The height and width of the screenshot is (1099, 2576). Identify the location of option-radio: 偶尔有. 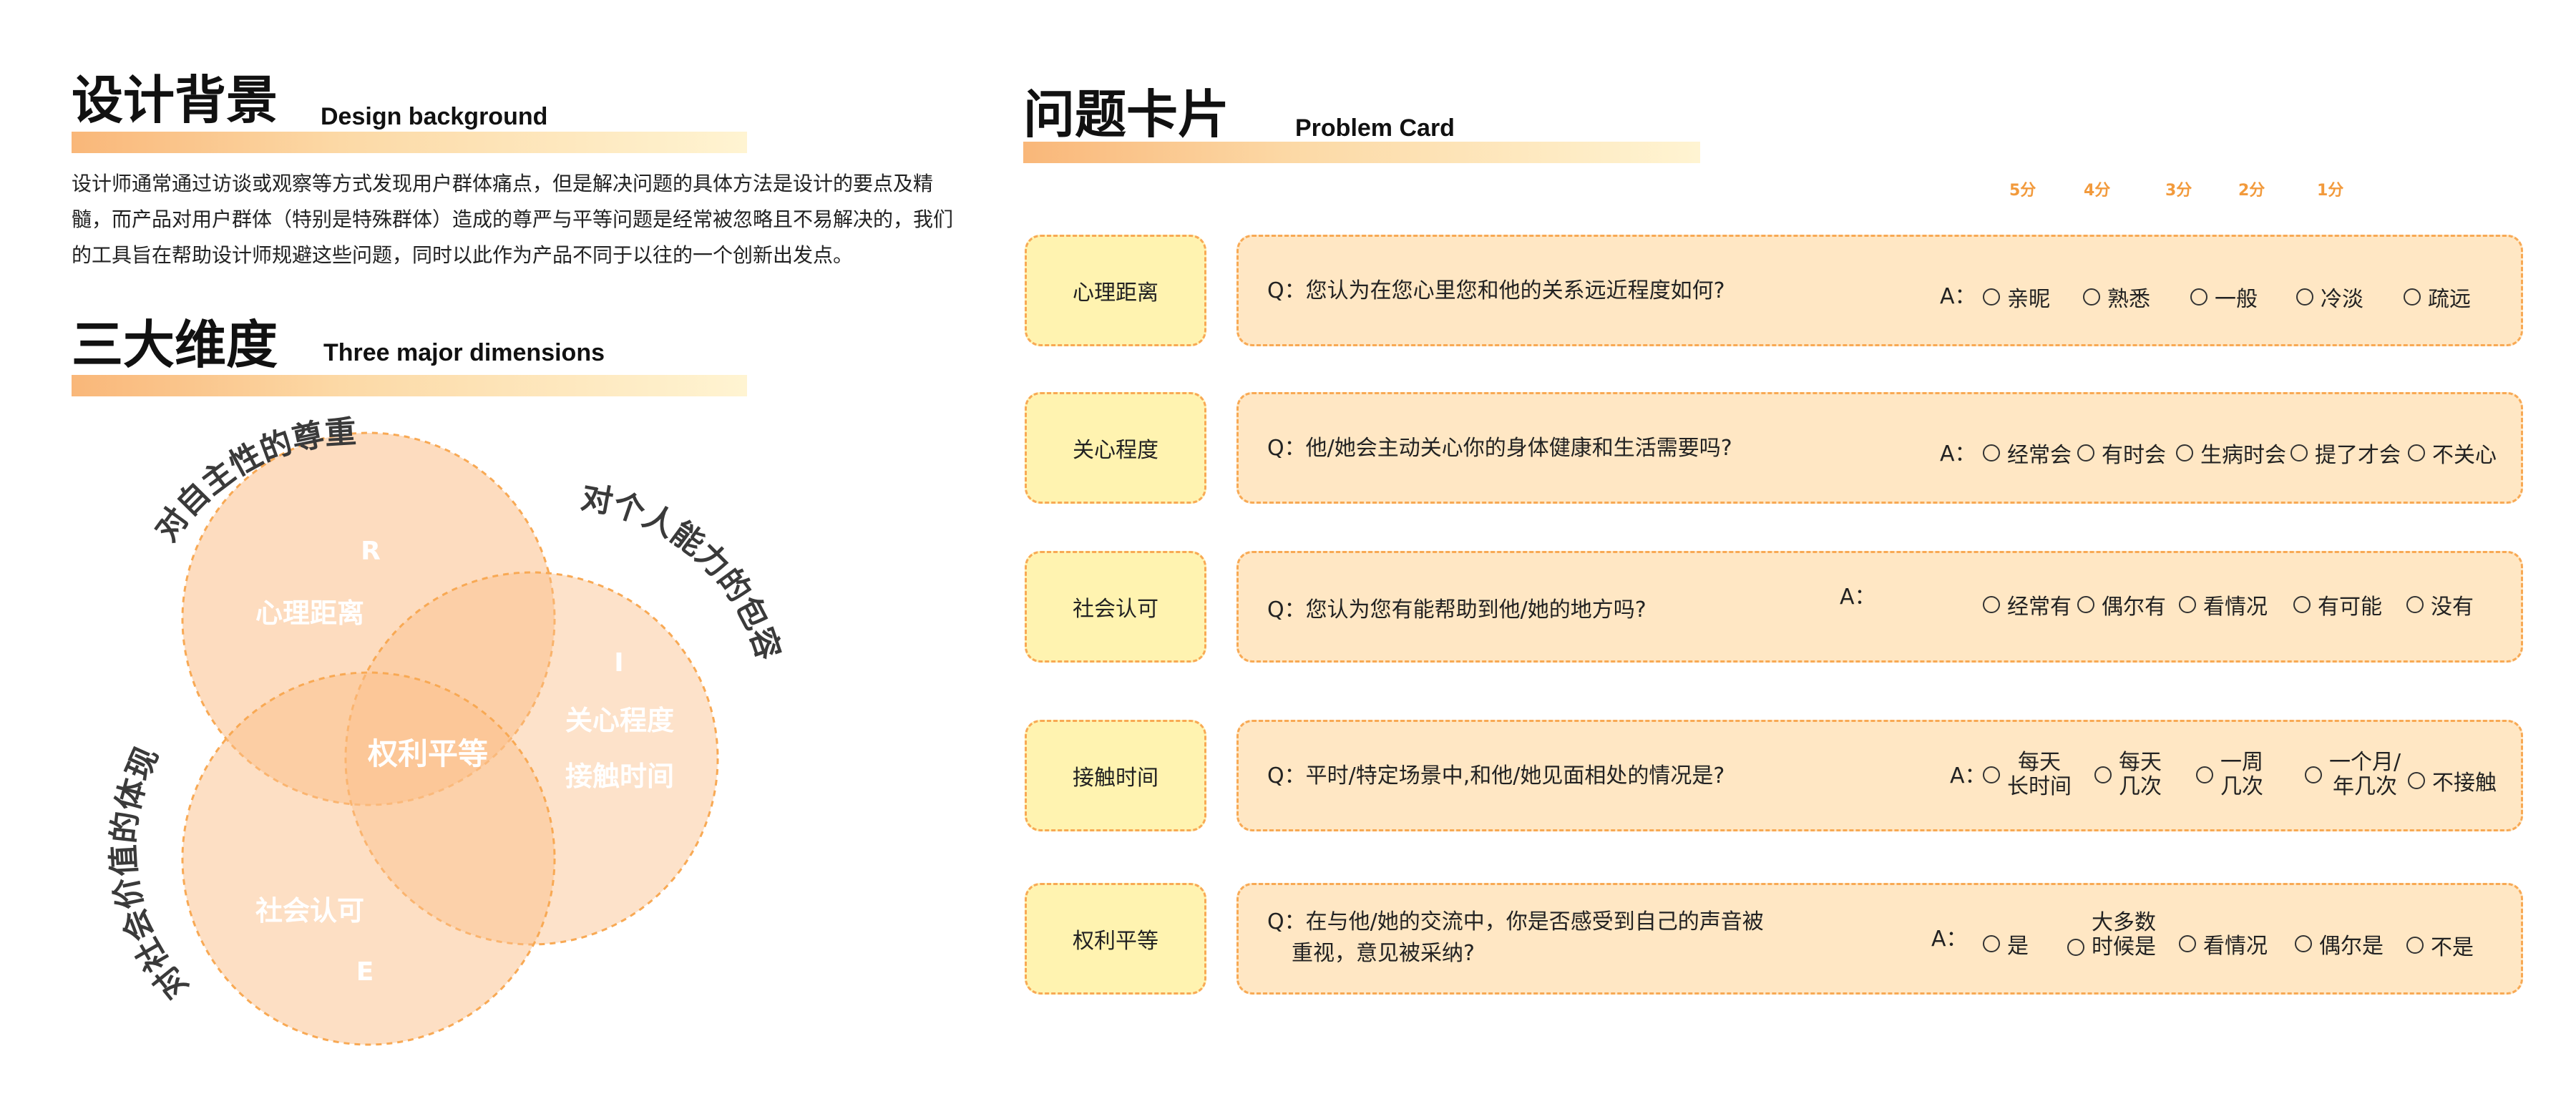
(2121, 604).